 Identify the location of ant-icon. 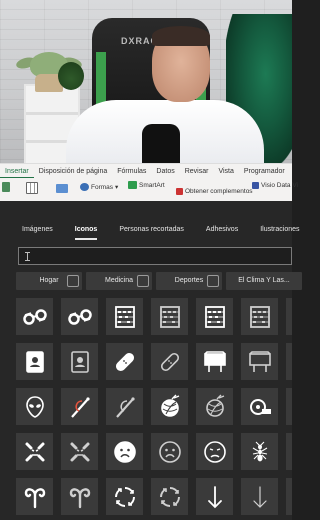
(259, 451).